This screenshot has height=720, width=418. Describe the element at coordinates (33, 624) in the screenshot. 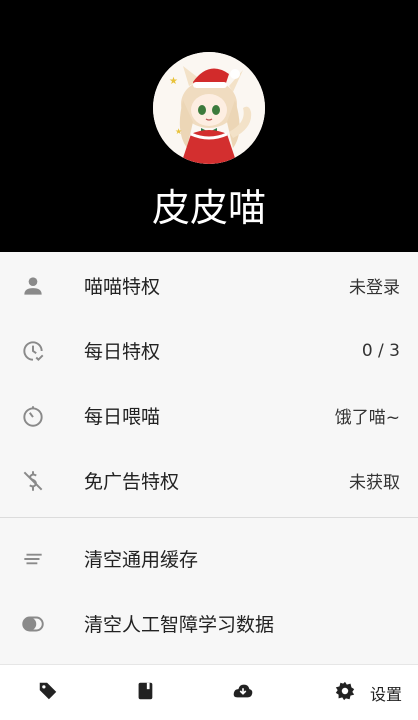

I see `toggle-icon` at that location.